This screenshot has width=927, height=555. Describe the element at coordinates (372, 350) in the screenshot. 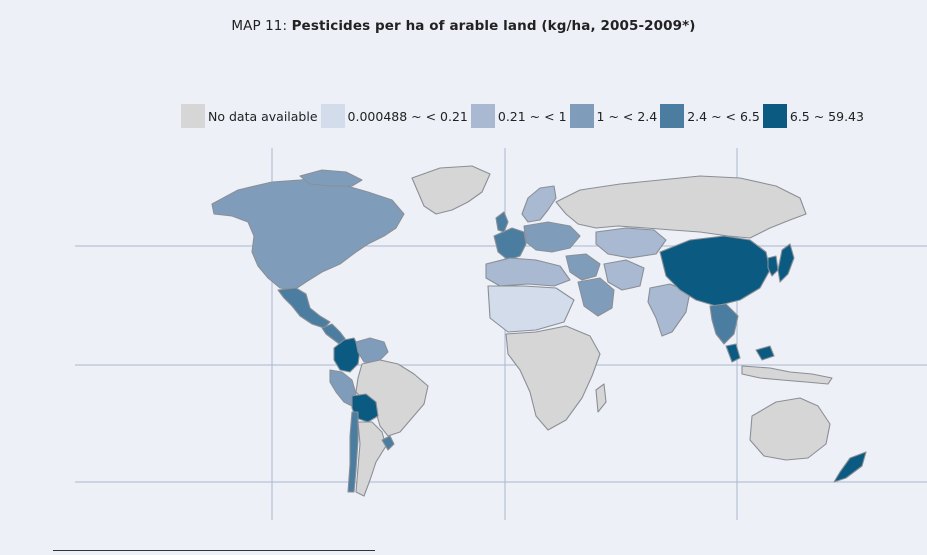

I see `map-region-venezuela` at that location.